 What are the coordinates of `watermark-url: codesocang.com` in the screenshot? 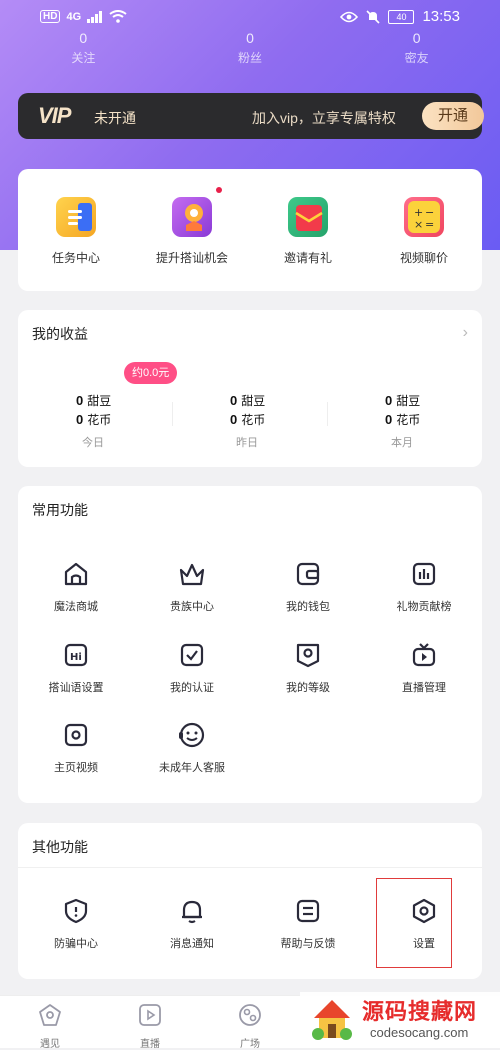 It's located at (419, 1032).